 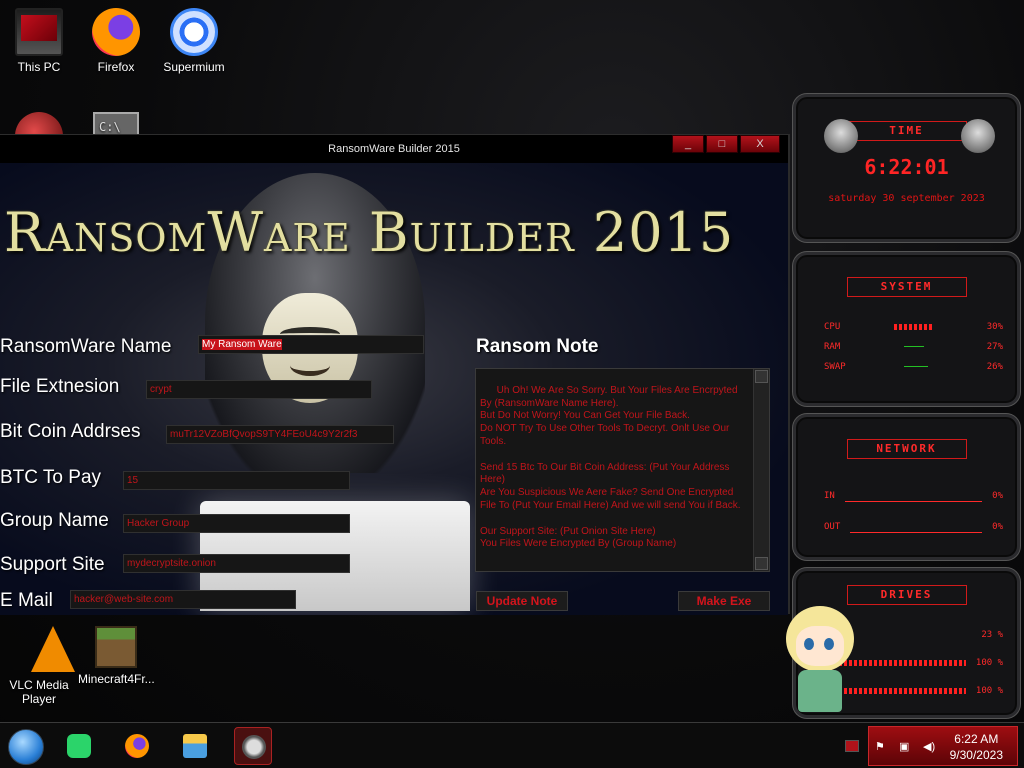 I want to click on gadget-clock-date: saturday 30 september 2023, so click(x=906, y=198).